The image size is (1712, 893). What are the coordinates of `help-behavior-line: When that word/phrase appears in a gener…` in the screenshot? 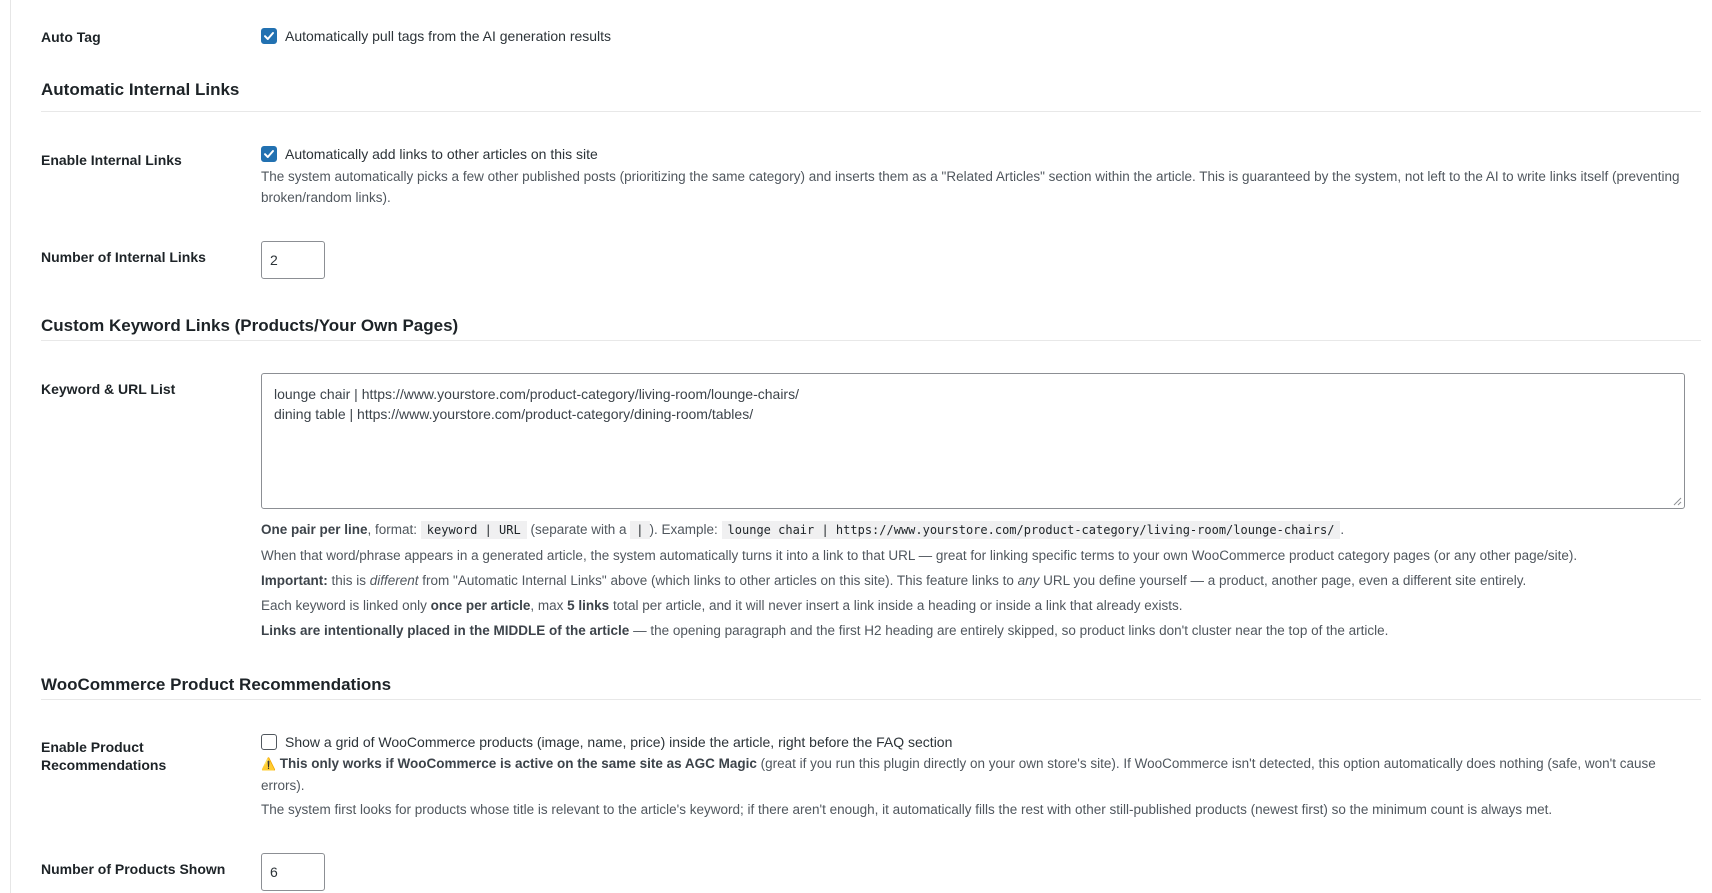 It's located at (919, 555).